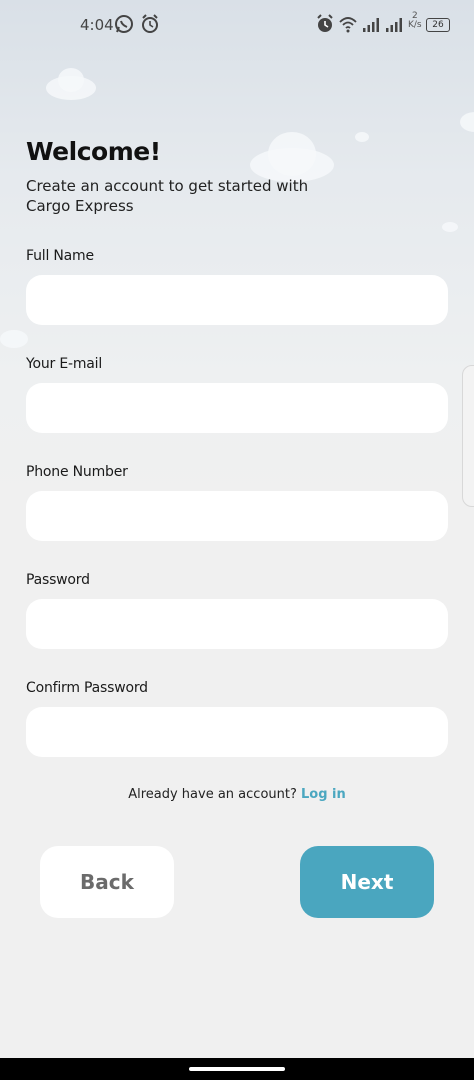 This screenshot has width=474, height=1080. What do you see at coordinates (60, 256) in the screenshot?
I see `full-name-label: Full Name` at bounding box center [60, 256].